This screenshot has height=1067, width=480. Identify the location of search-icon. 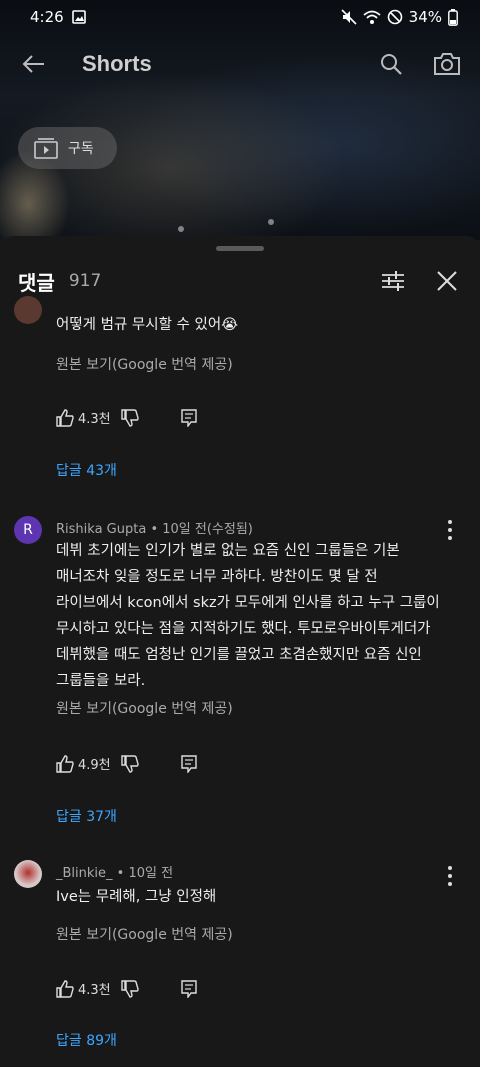
(391, 64).